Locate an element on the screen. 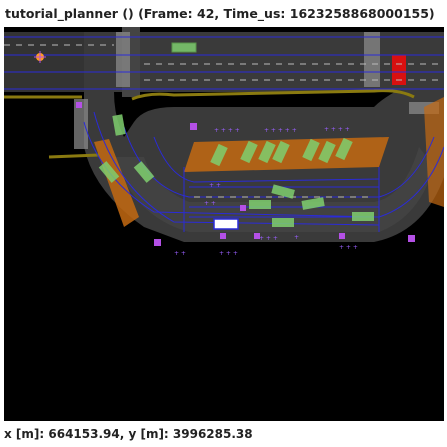 This screenshot has height=447, width=447. ego-vehicle-icon is located at coordinates (226, 224).